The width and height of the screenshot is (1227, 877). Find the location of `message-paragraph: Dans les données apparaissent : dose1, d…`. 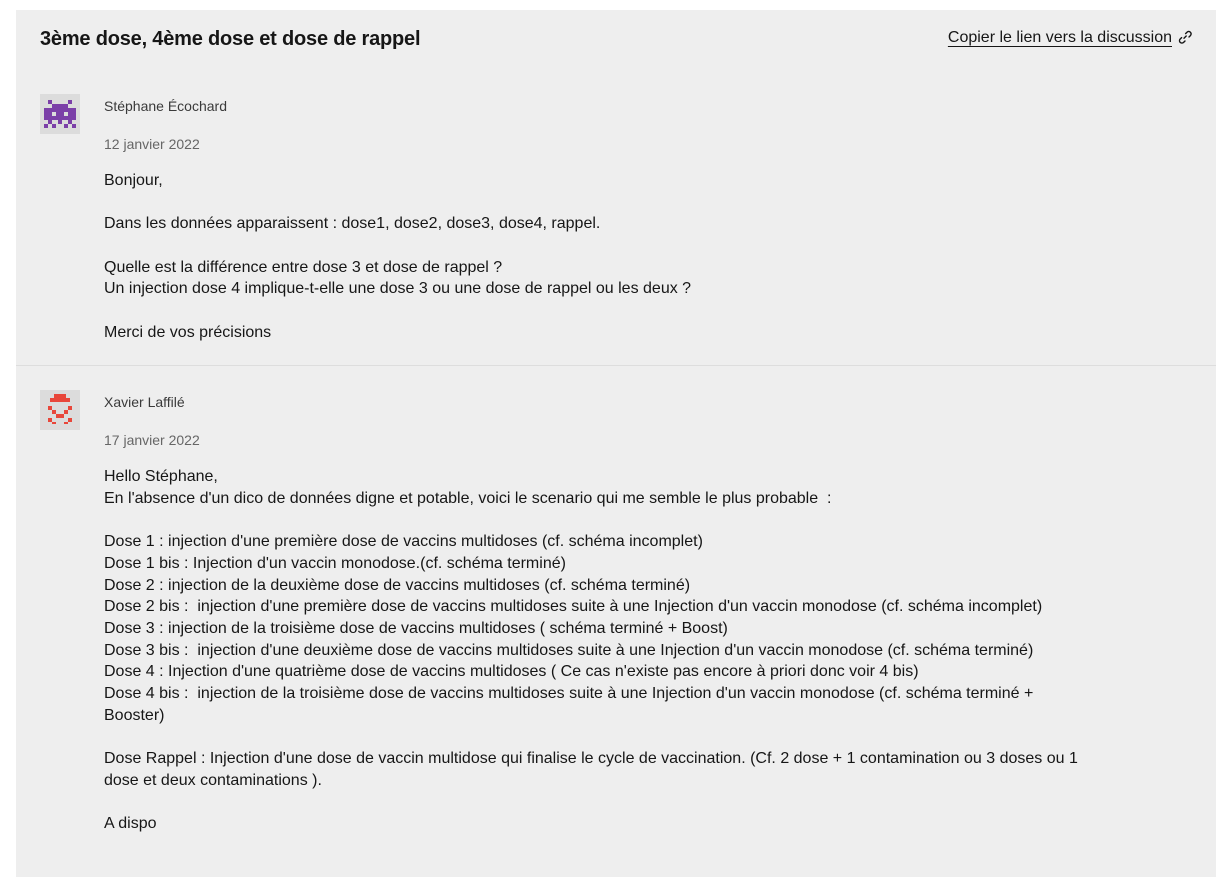

message-paragraph: Dans les données apparaissent : dose1, d… is located at coordinates (352, 224).